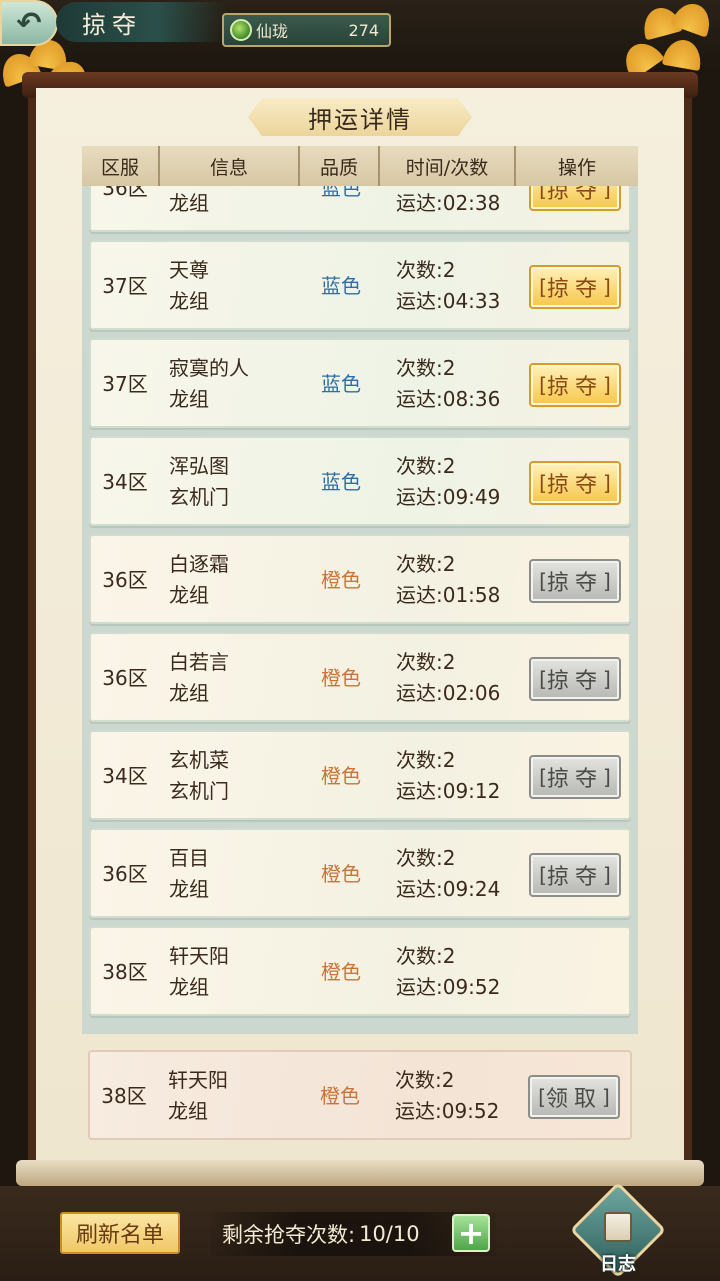 Image resolution: width=720 pixels, height=1281 pixels. What do you see at coordinates (188, 1111) in the screenshot?
I see `own-guild-name: 龙组` at bounding box center [188, 1111].